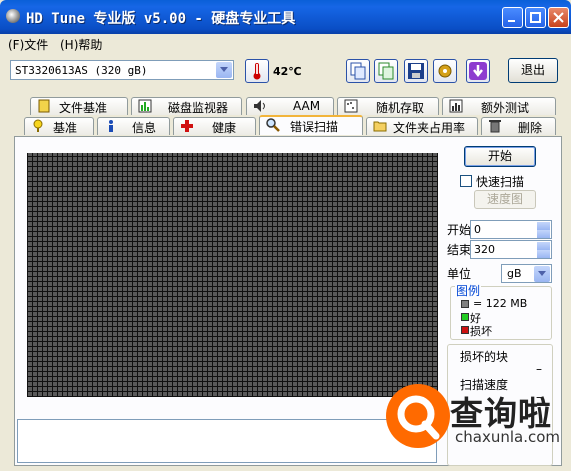 This screenshot has height=471, width=571. Describe the element at coordinates (465, 330) in the screenshot. I see `legend-swatch-damaged` at that location.